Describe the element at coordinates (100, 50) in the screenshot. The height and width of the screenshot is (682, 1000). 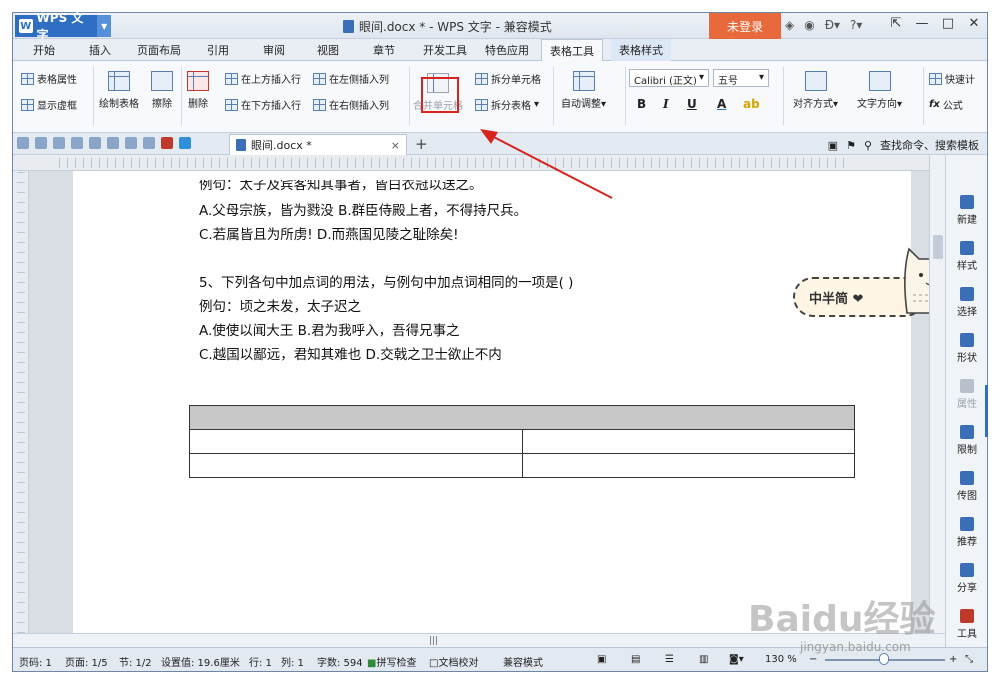
I see `tab-insert: 插入` at that location.